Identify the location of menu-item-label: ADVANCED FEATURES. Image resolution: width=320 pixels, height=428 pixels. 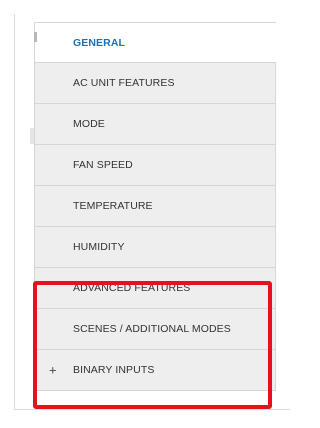
(132, 288).